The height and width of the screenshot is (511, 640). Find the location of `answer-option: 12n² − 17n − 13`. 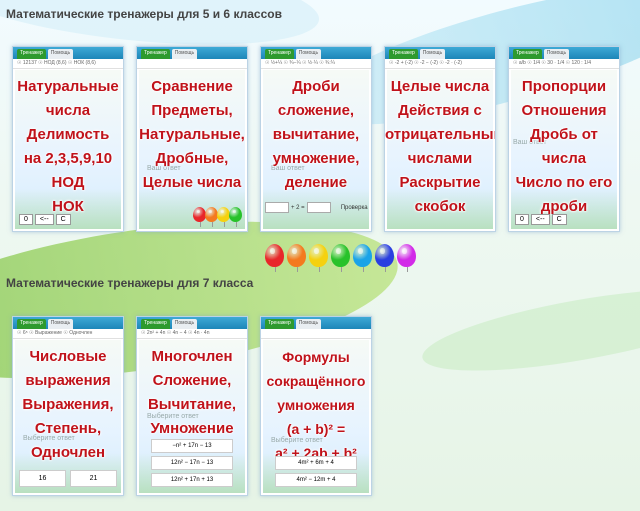

answer-option: 12n² − 17n − 13 is located at coordinates (192, 463).